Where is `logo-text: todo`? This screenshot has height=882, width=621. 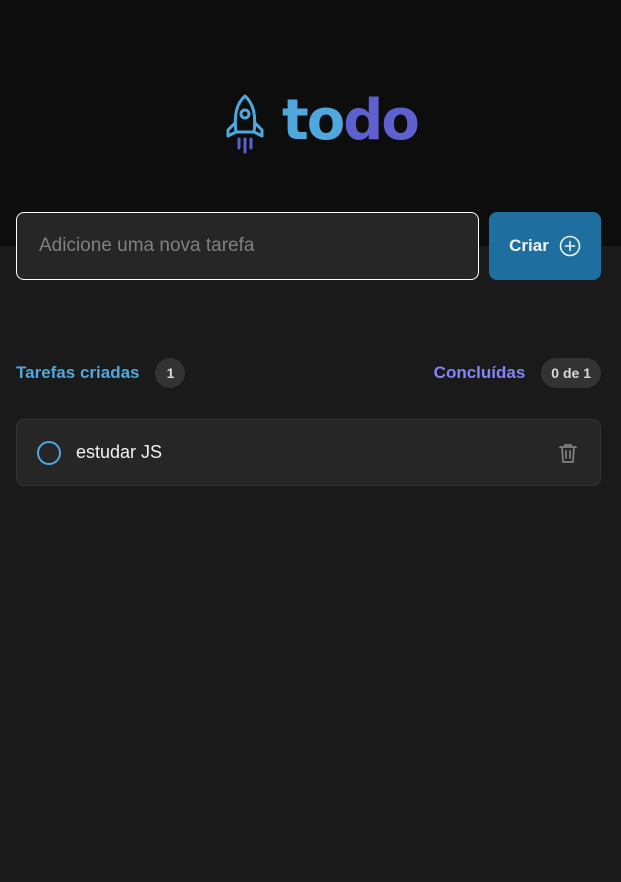 logo-text: todo is located at coordinates (351, 121).